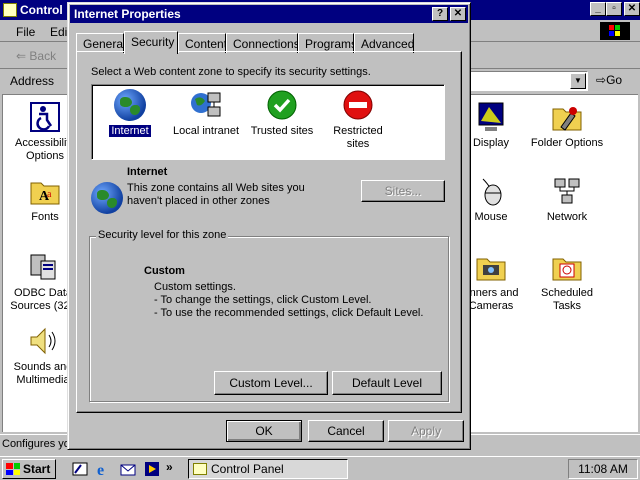 Image resolution: width=640 pixels, height=480 pixels. I want to click on scheduled-tasks-label: Scheduled Tasks, so click(567, 299).